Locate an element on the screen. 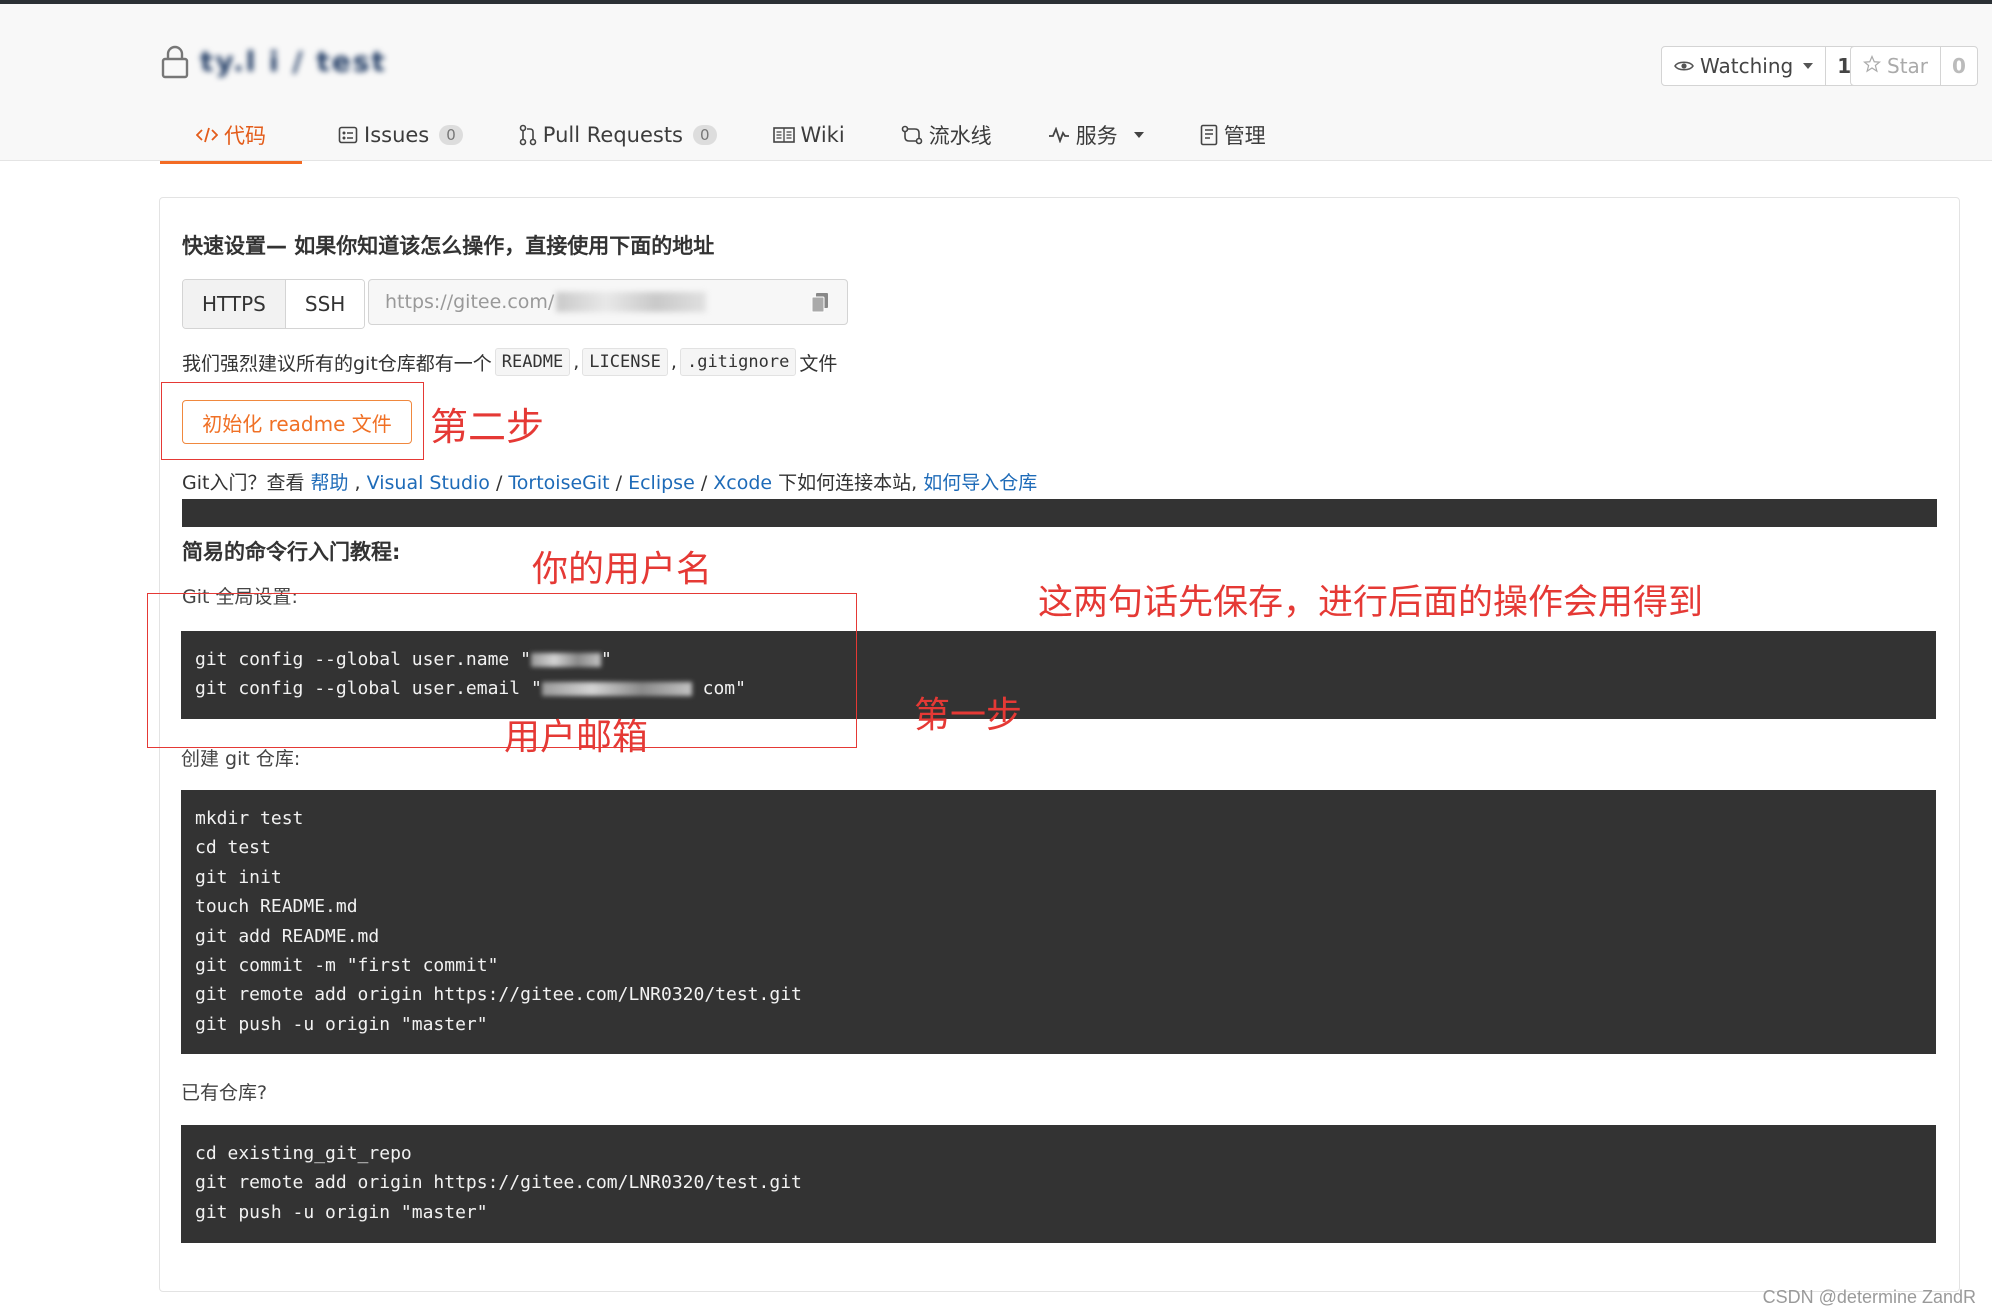 The height and width of the screenshot is (1314, 1992). issues-count-badge: 0 is located at coordinates (451, 134).